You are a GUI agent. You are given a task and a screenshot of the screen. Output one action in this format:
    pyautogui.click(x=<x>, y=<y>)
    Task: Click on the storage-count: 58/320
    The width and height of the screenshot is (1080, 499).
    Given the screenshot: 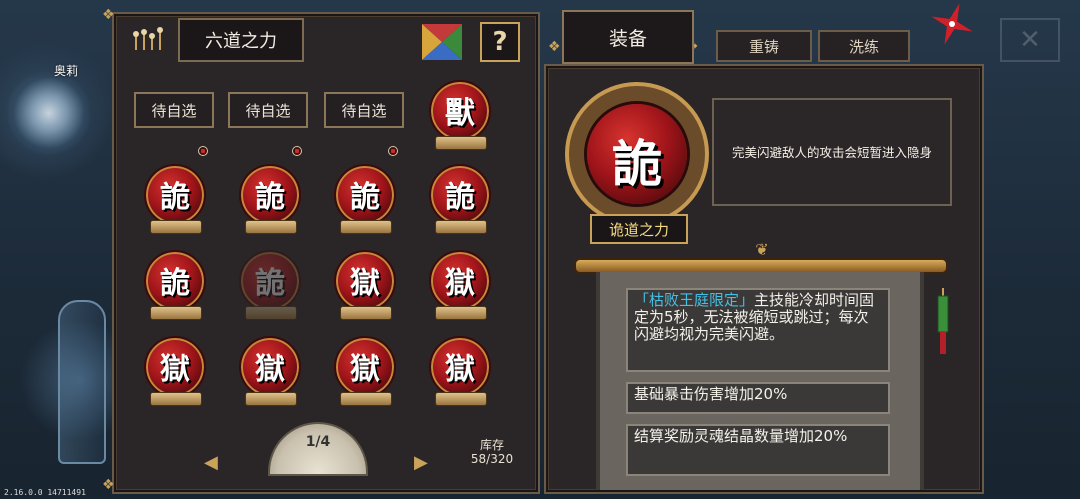 What is the action you would take?
    pyautogui.click(x=492, y=459)
    